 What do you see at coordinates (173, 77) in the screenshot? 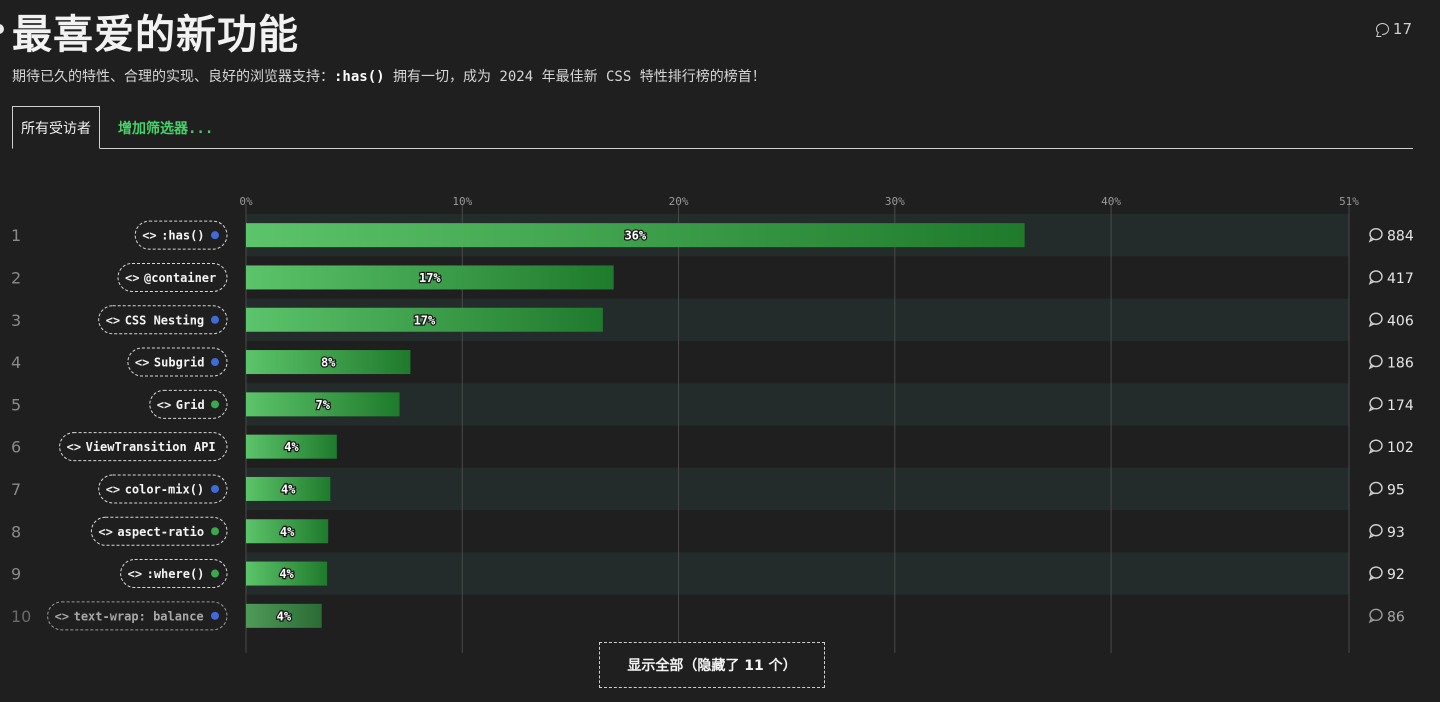
I see `subtitle-text-pre: 期待已久的特性、合理的实现、良好的浏览器支持：` at bounding box center [173, 77].